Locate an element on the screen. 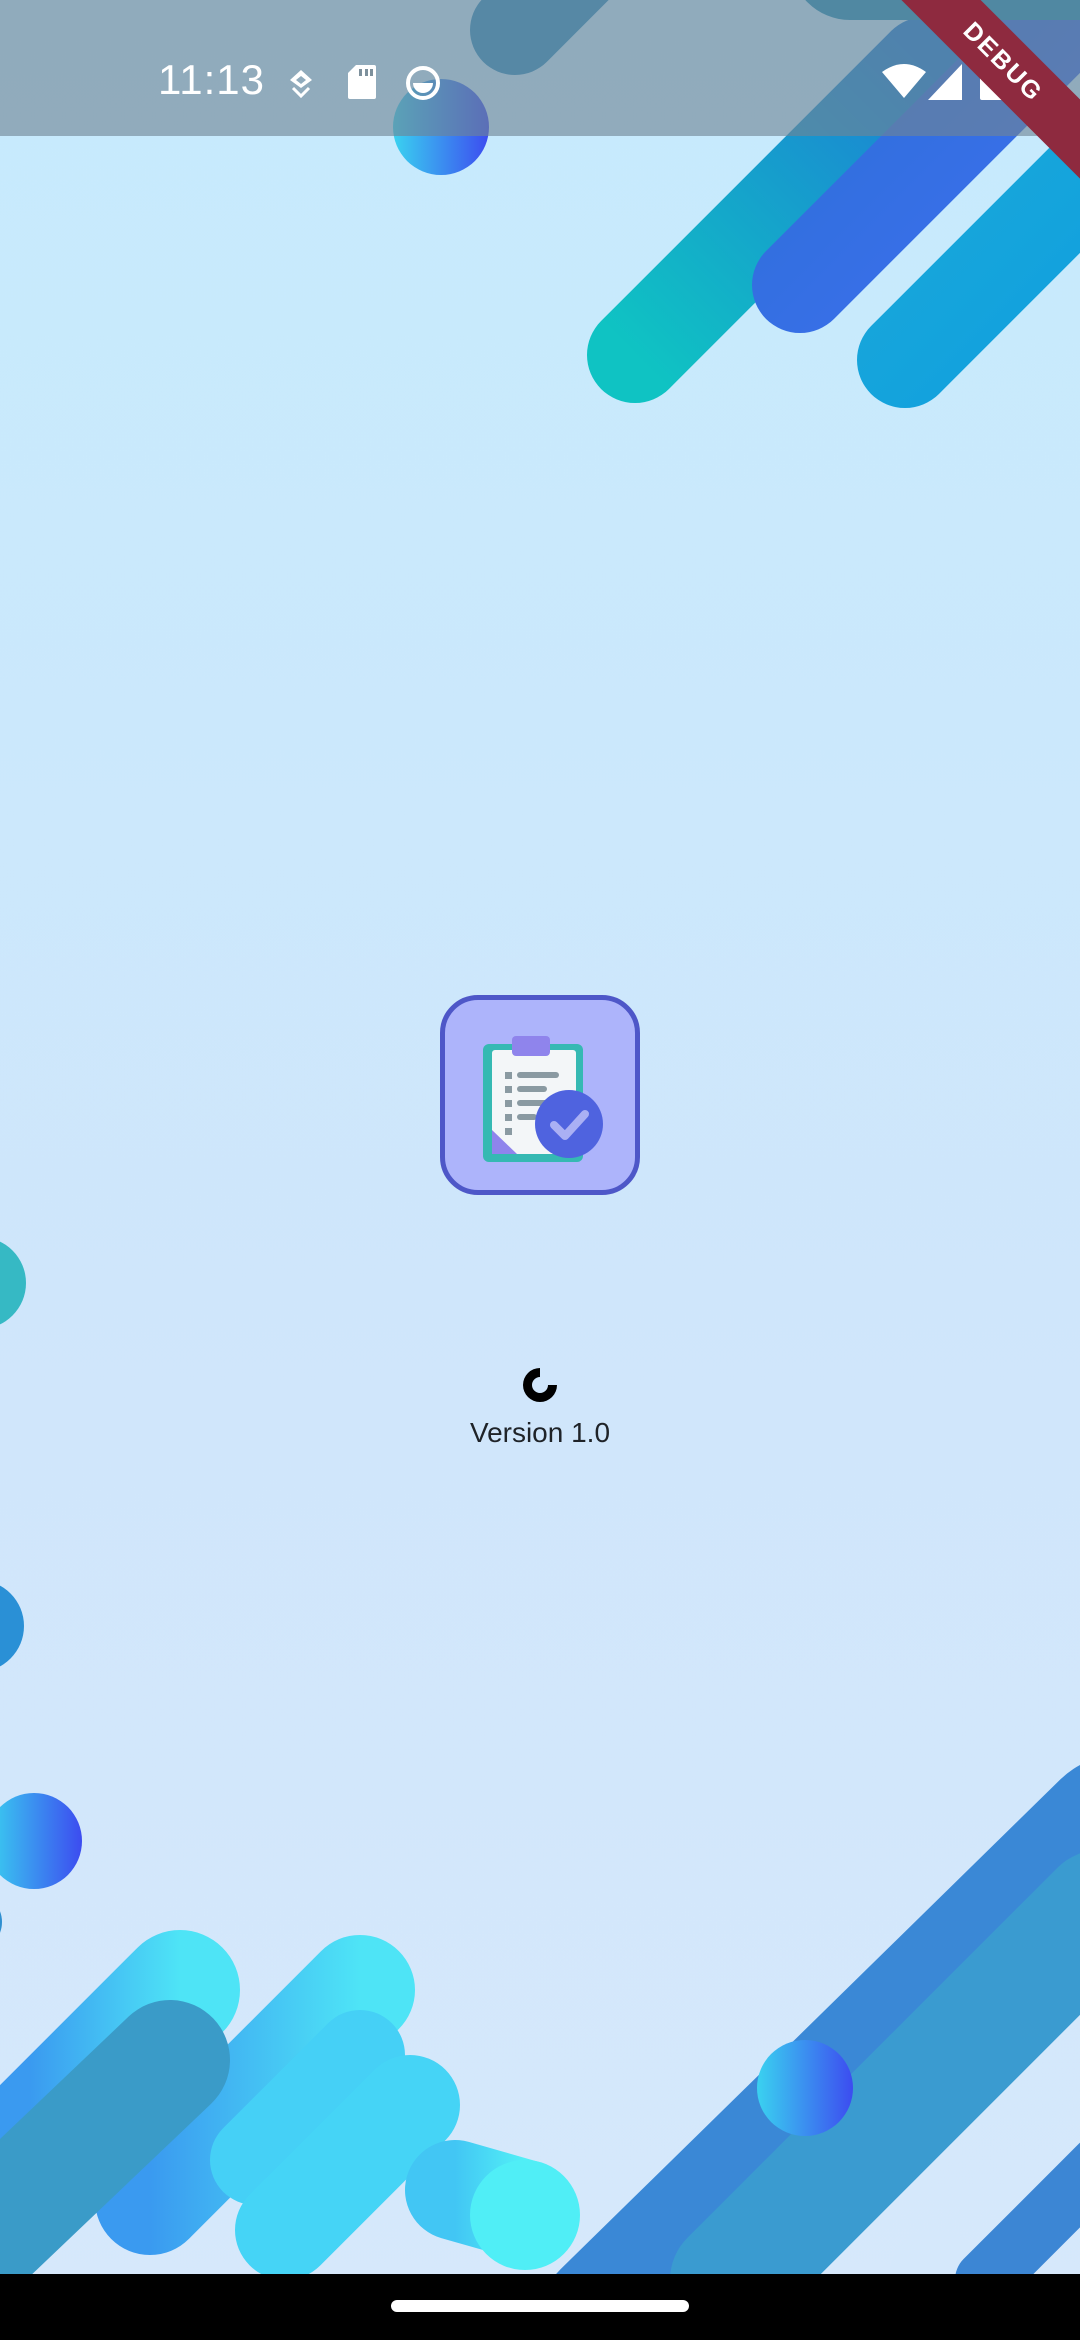 This screenshot has height=2340, width=1080. status-time: 11:13 is located at coordinates (211, 79).